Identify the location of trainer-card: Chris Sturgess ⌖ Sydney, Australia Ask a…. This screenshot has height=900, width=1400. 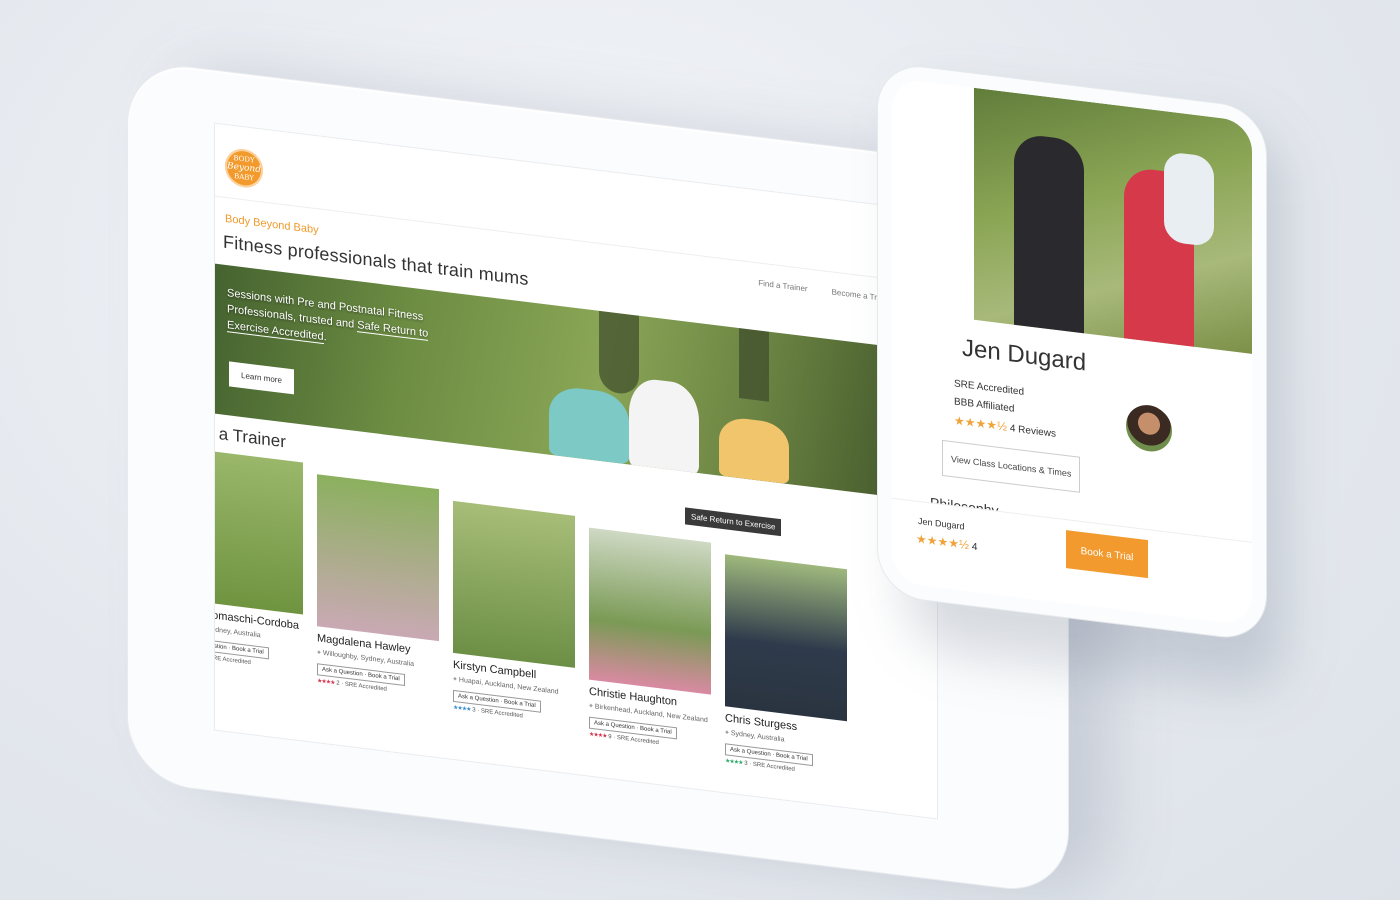
(786, 666).